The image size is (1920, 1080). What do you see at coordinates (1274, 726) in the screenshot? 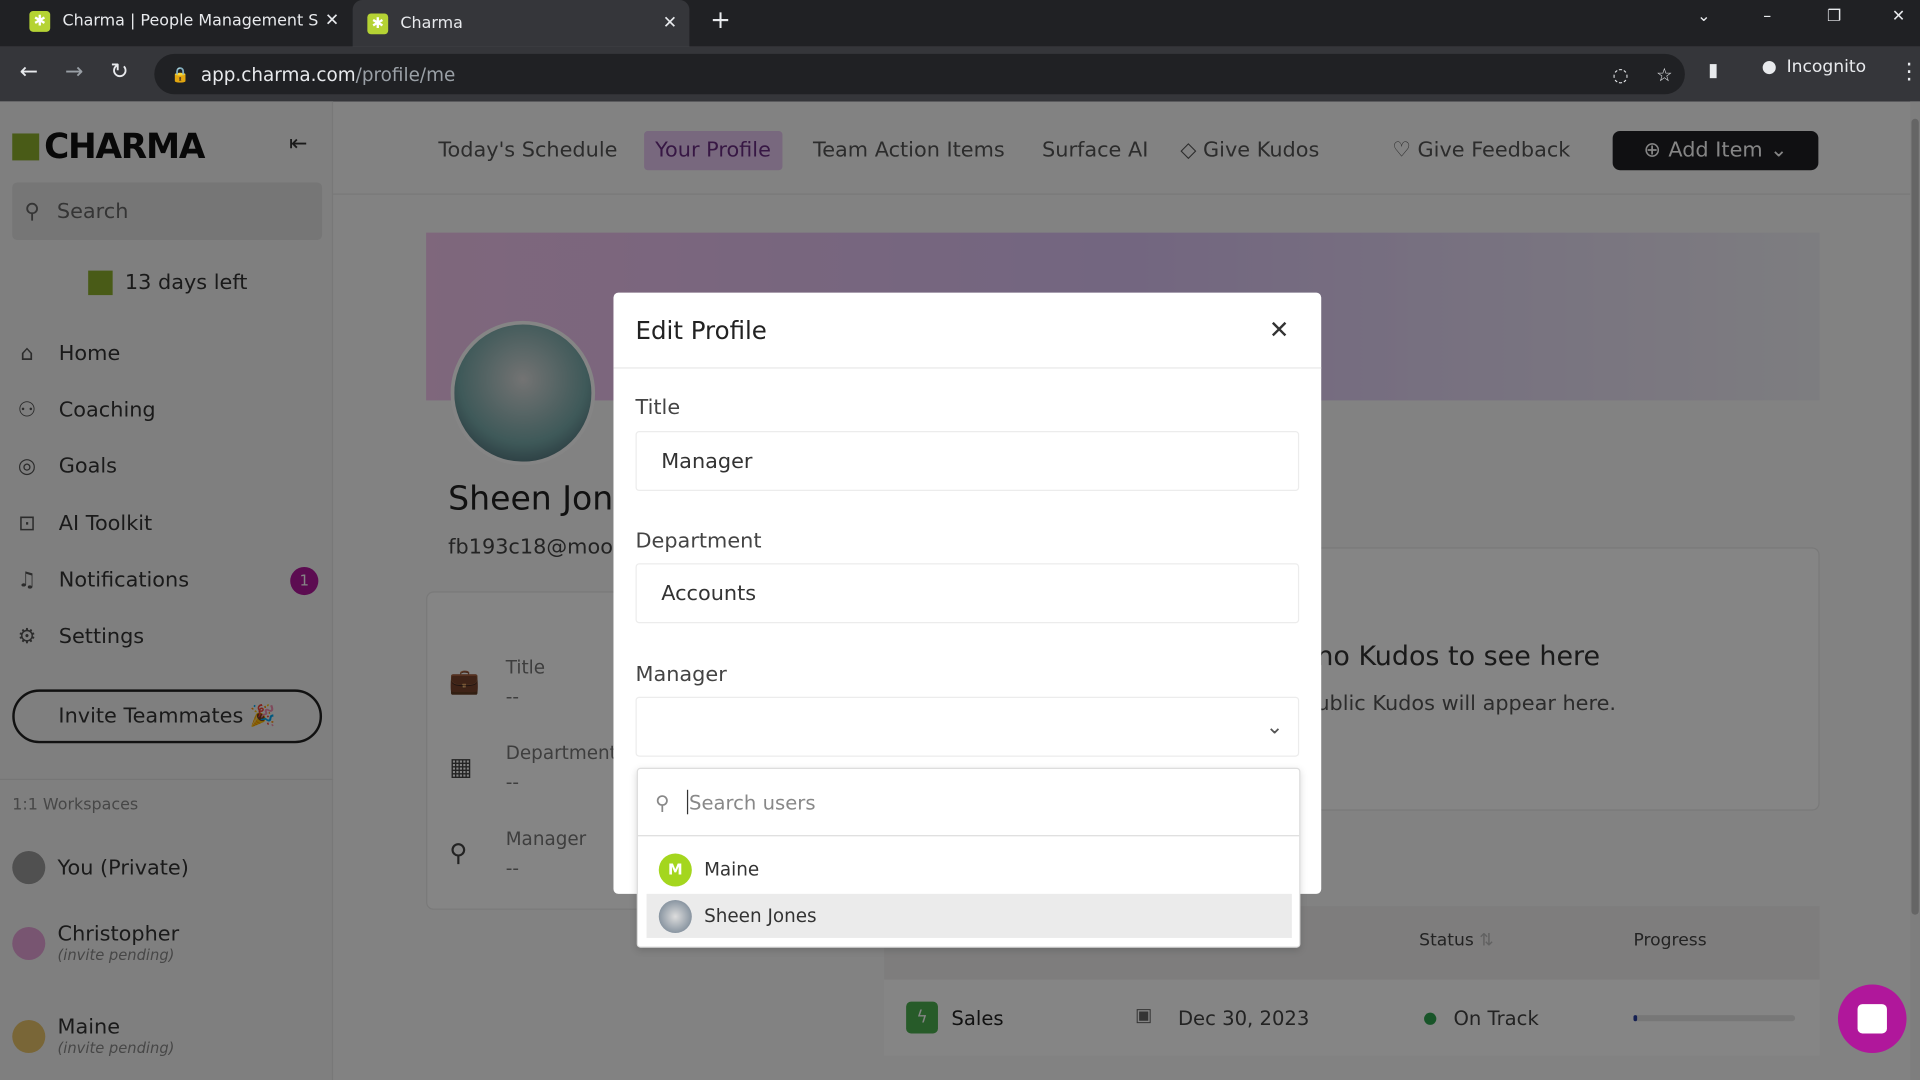
I see `chevron-down-icon: ⌄` at bounding box center [1274, 726].